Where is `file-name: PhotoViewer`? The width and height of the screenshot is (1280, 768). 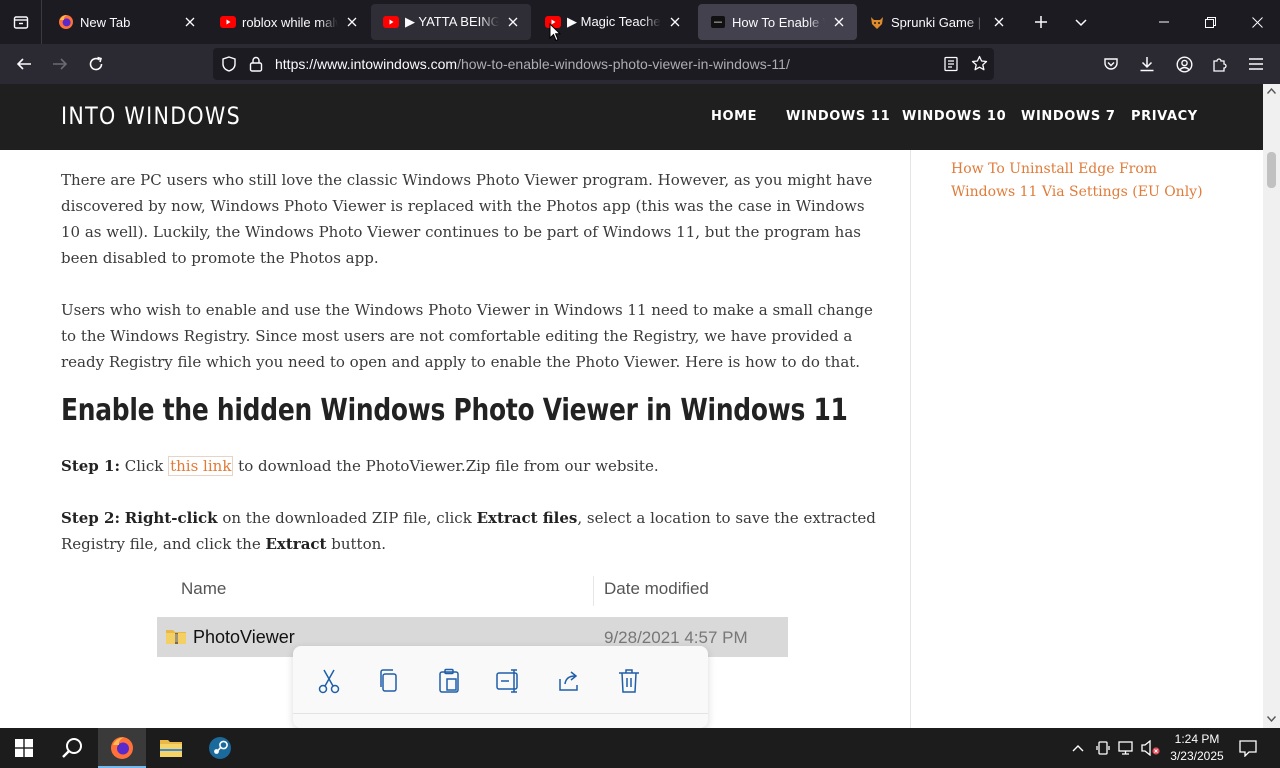 file-name: PhotoViewer is located at coordinates (244, 637).